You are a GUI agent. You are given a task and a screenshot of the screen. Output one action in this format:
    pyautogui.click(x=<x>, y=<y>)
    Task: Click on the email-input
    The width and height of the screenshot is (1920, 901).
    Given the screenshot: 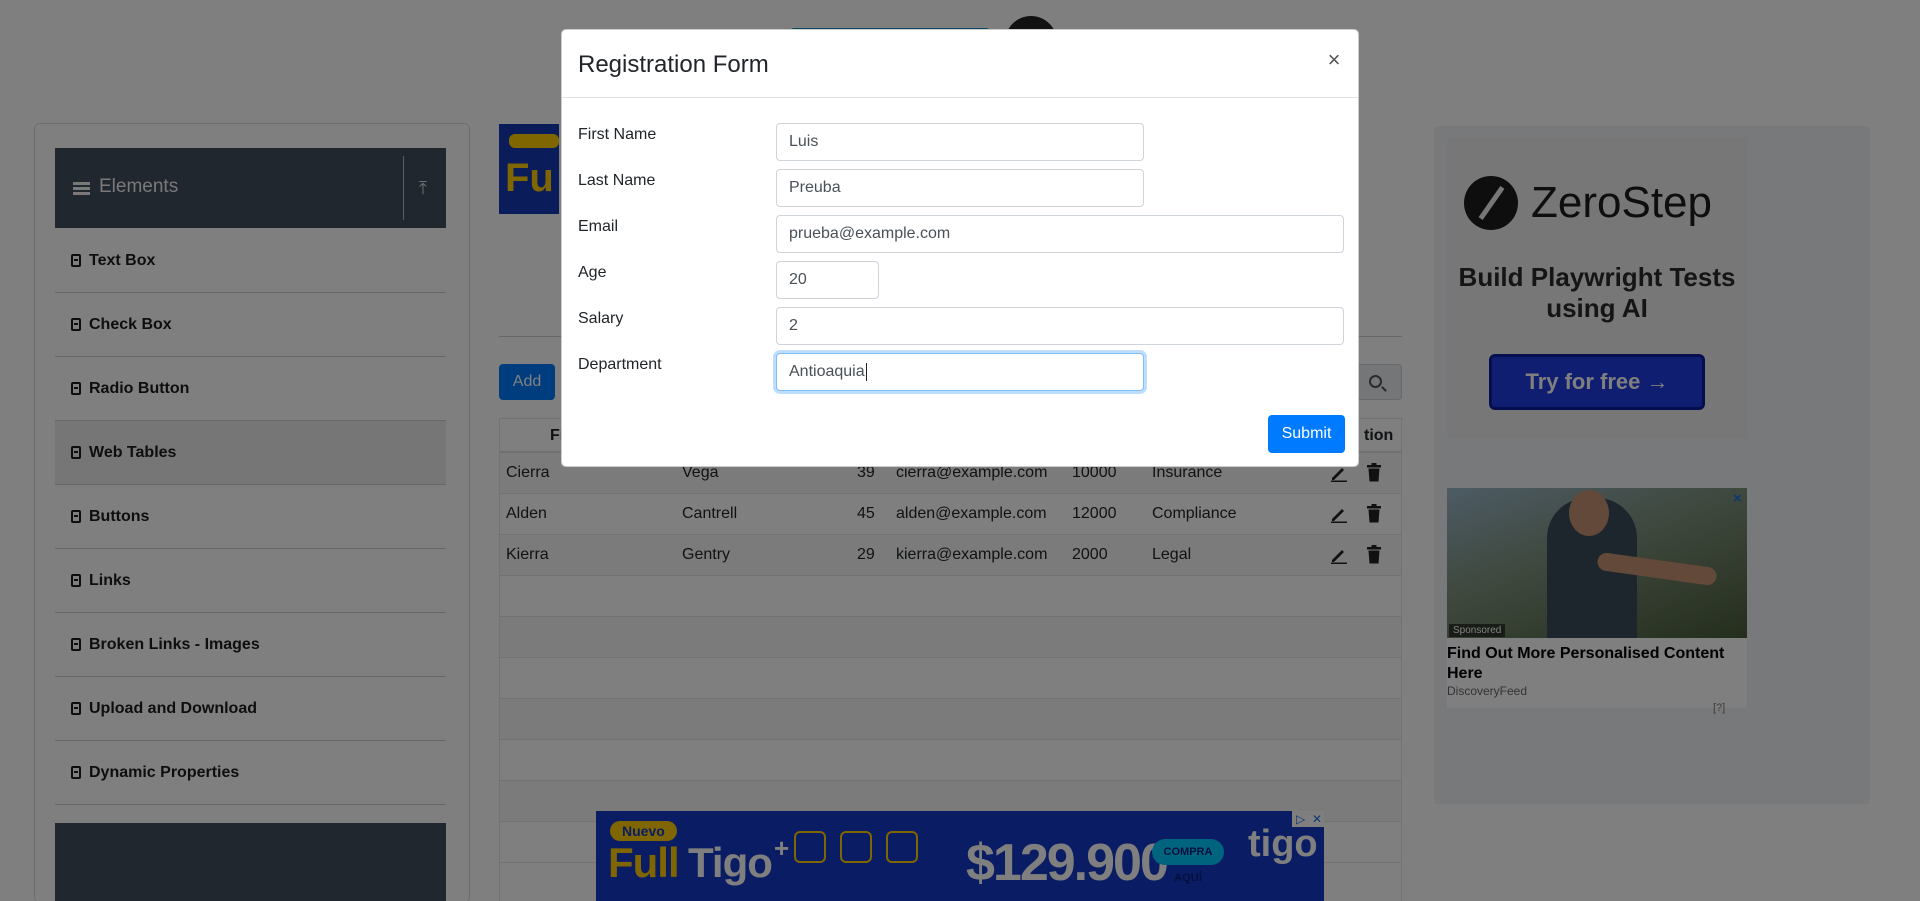 What is the action you would take?
    pyautogui.click(x=1060, y=234)
    